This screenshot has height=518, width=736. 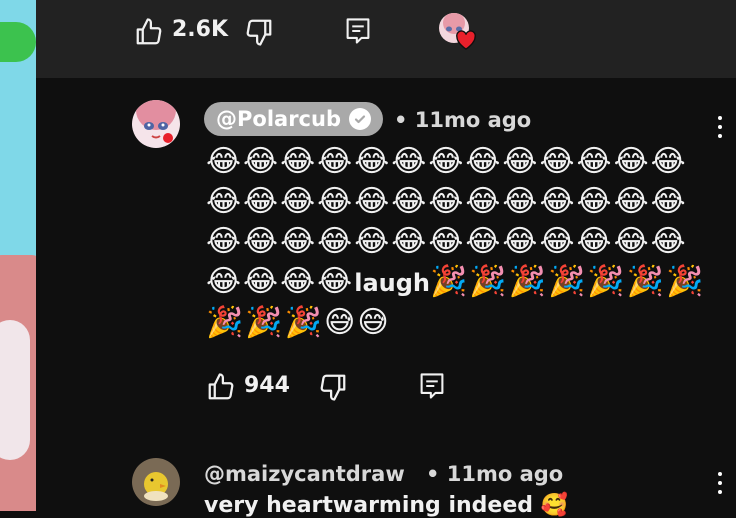 I want to click on creator-heart-badge, so click(x=457, y=31).